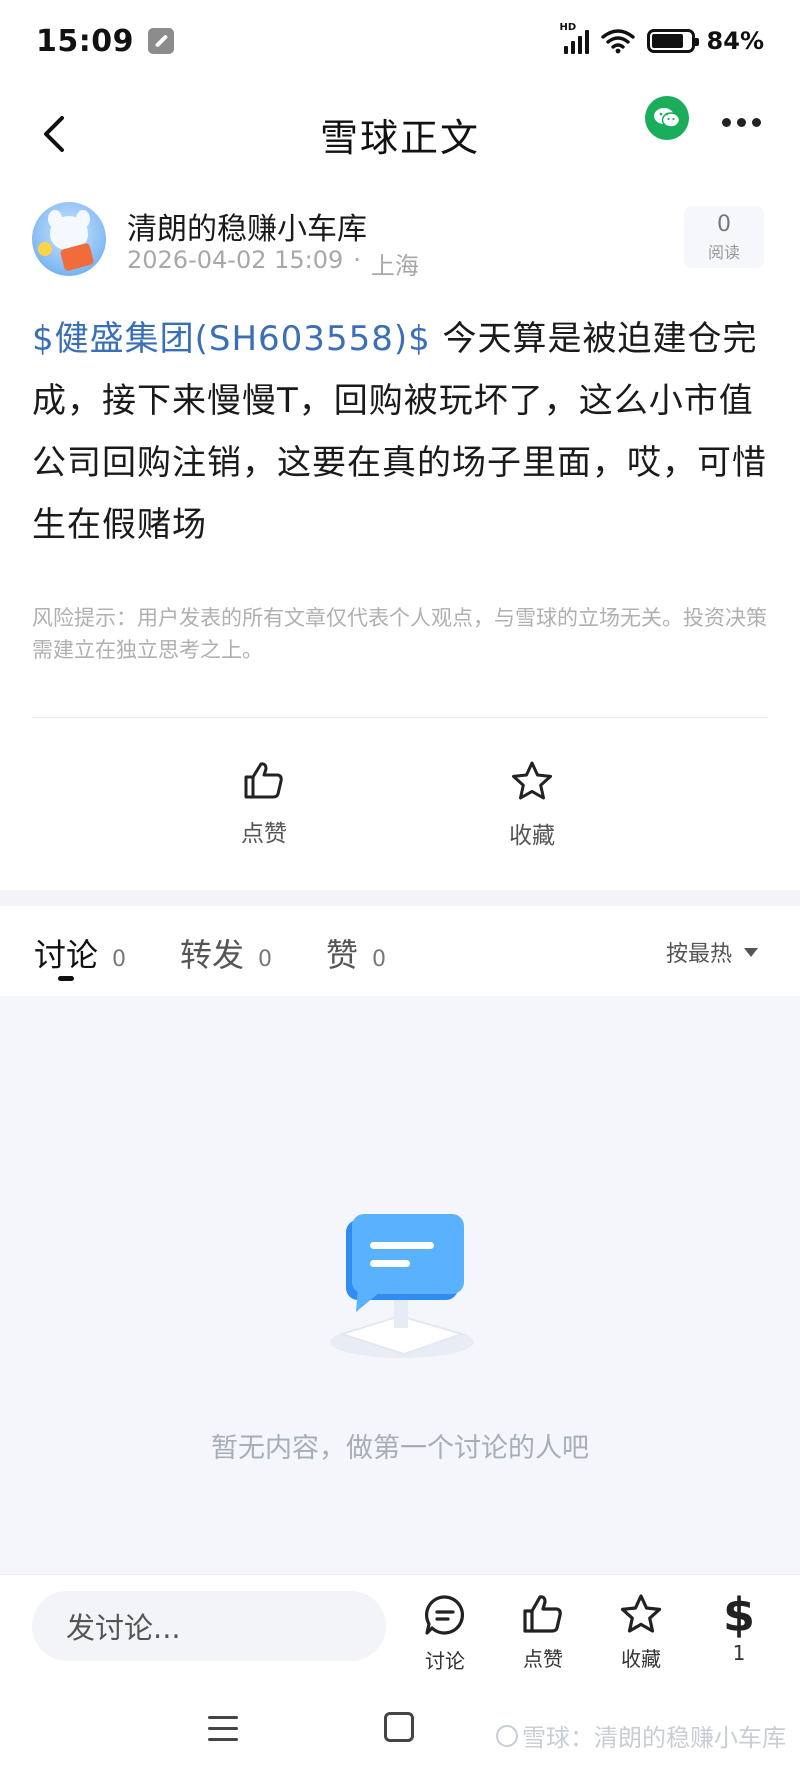  I want to click on bottom-favorite-label: 收藏, so click(641, 1659).